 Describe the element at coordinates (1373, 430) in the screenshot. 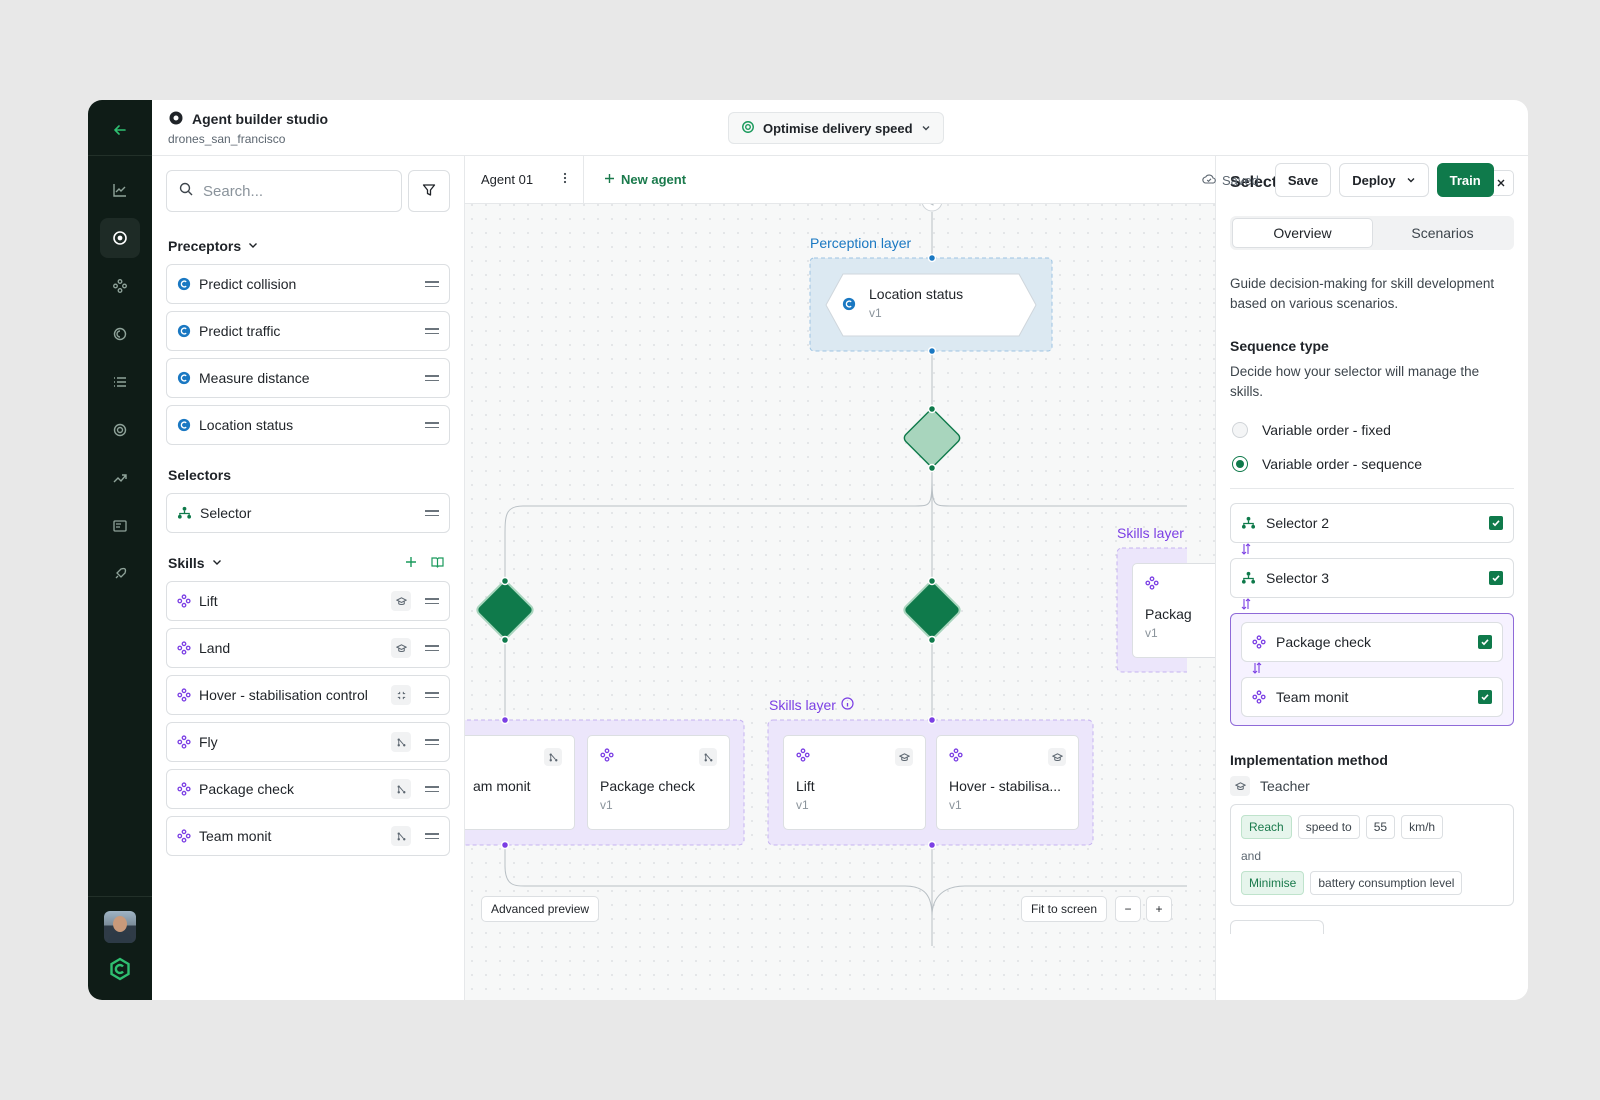

I see `sequence-radio-option: Variable order - fixed` at that location.